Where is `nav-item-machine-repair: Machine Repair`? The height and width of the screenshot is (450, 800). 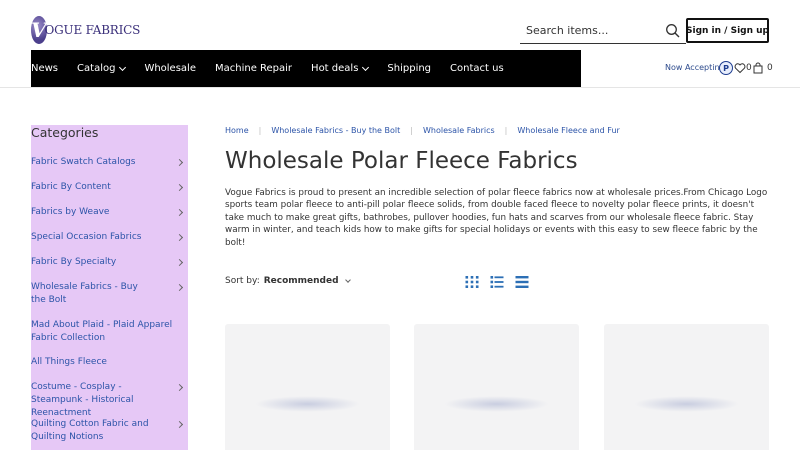
nav-item-machine-repair: Machine Repair is located at coordinates (253, 68).